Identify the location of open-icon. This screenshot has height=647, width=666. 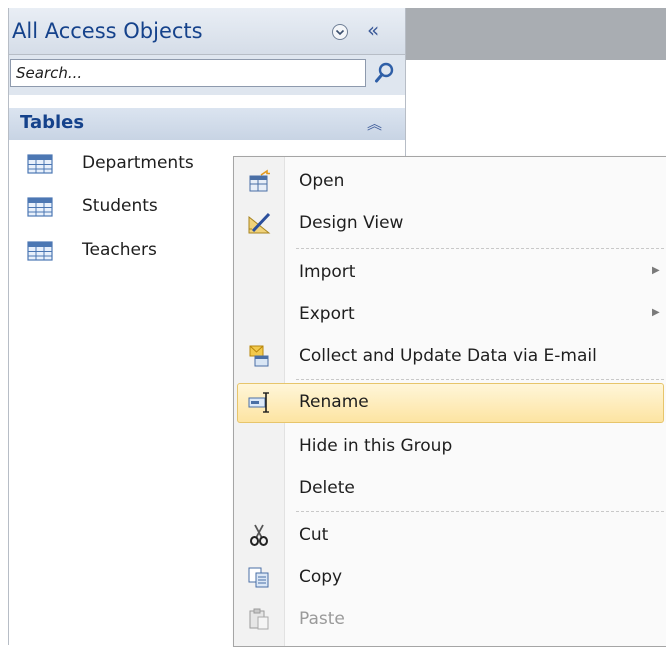
(259, 180).